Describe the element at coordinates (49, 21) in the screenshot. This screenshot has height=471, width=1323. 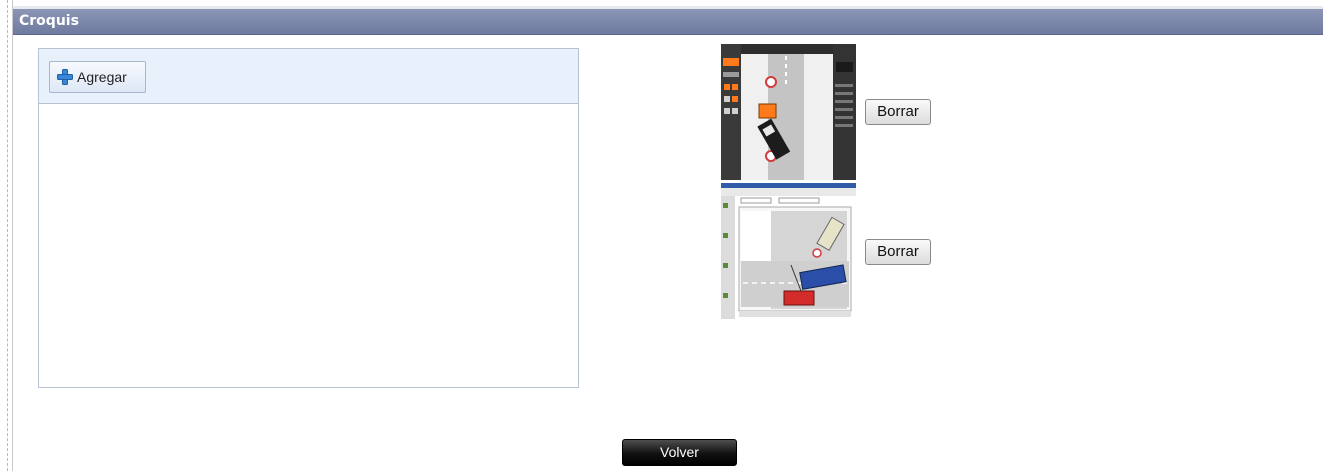
I see `section-title: Croquis` at that location.